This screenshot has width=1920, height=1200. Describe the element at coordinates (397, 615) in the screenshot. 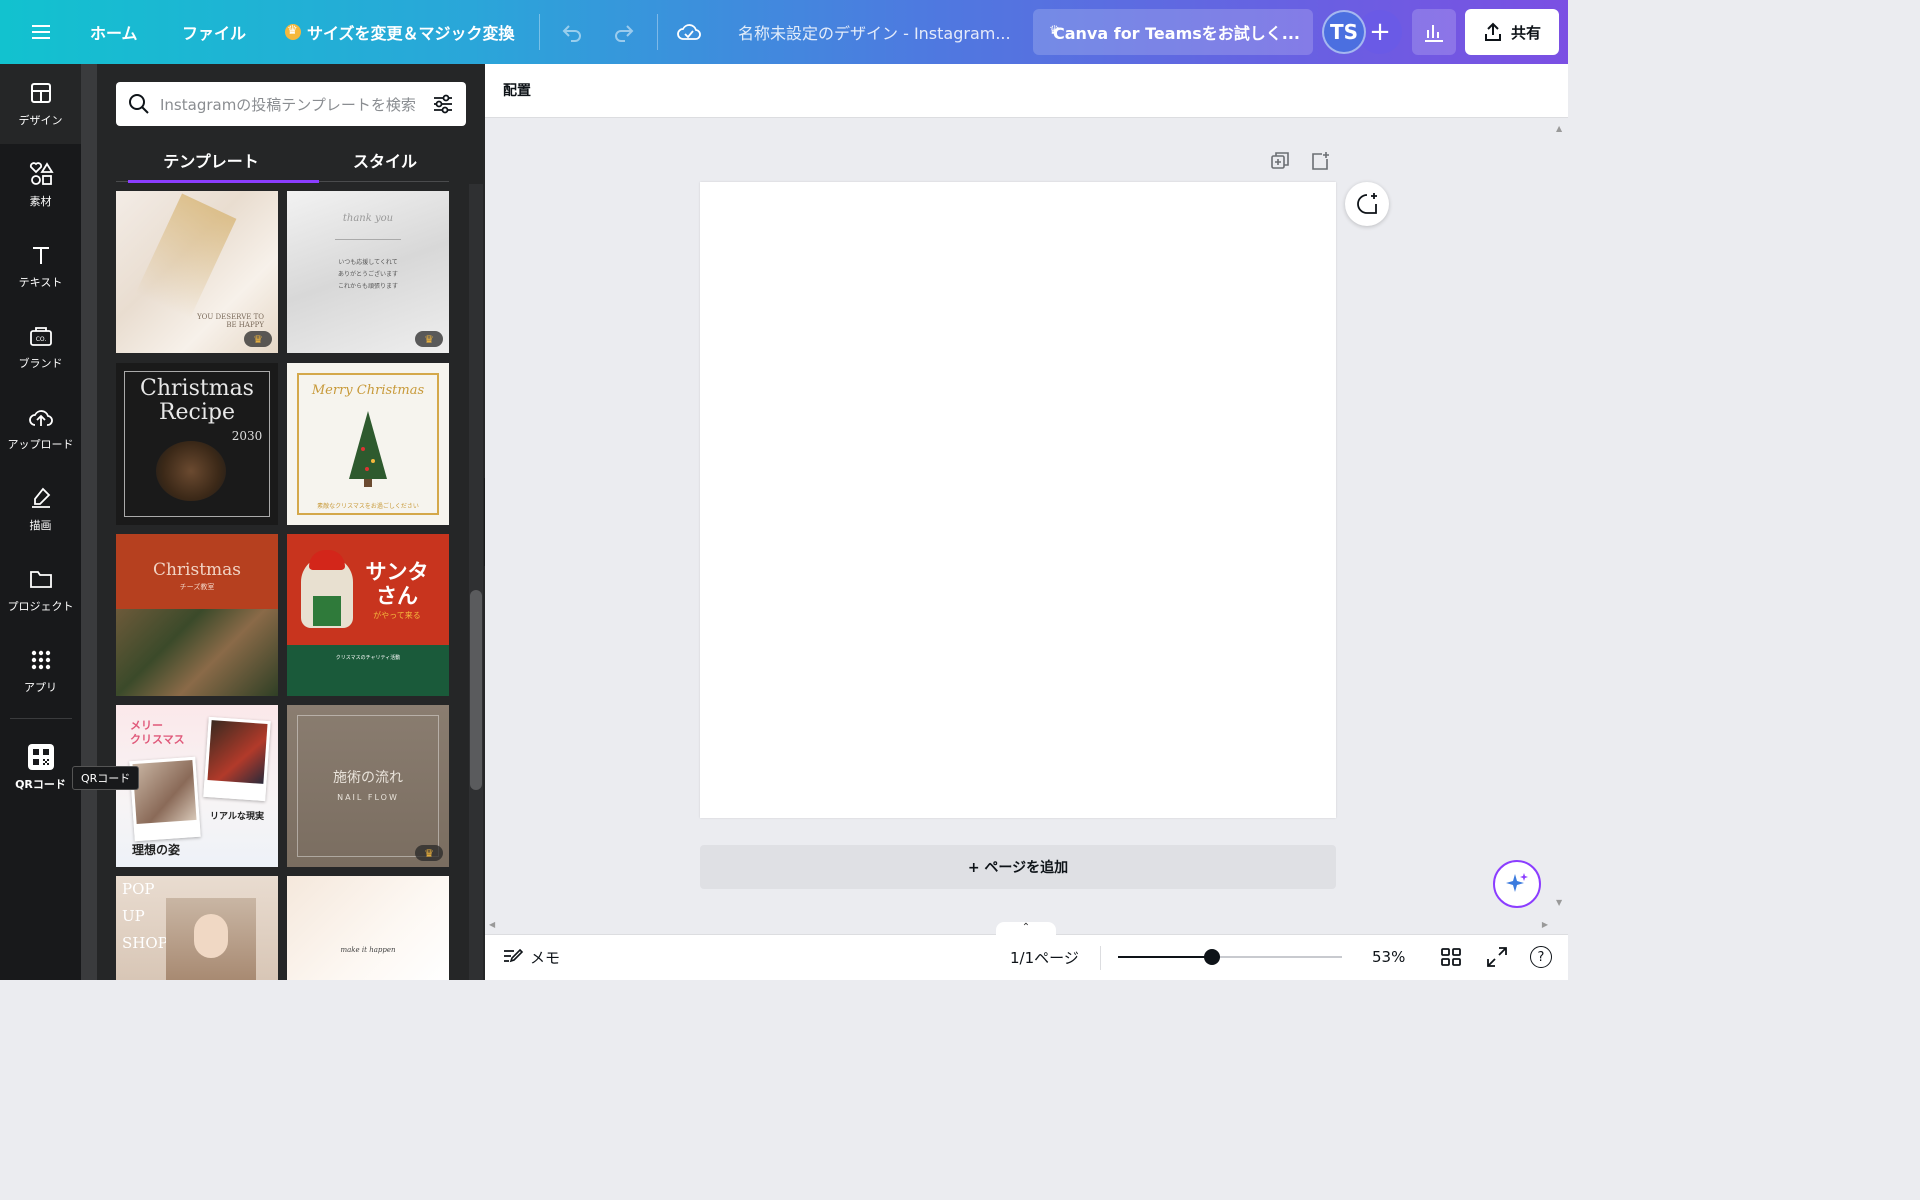

I see `template-text: がやって来る` at that location.